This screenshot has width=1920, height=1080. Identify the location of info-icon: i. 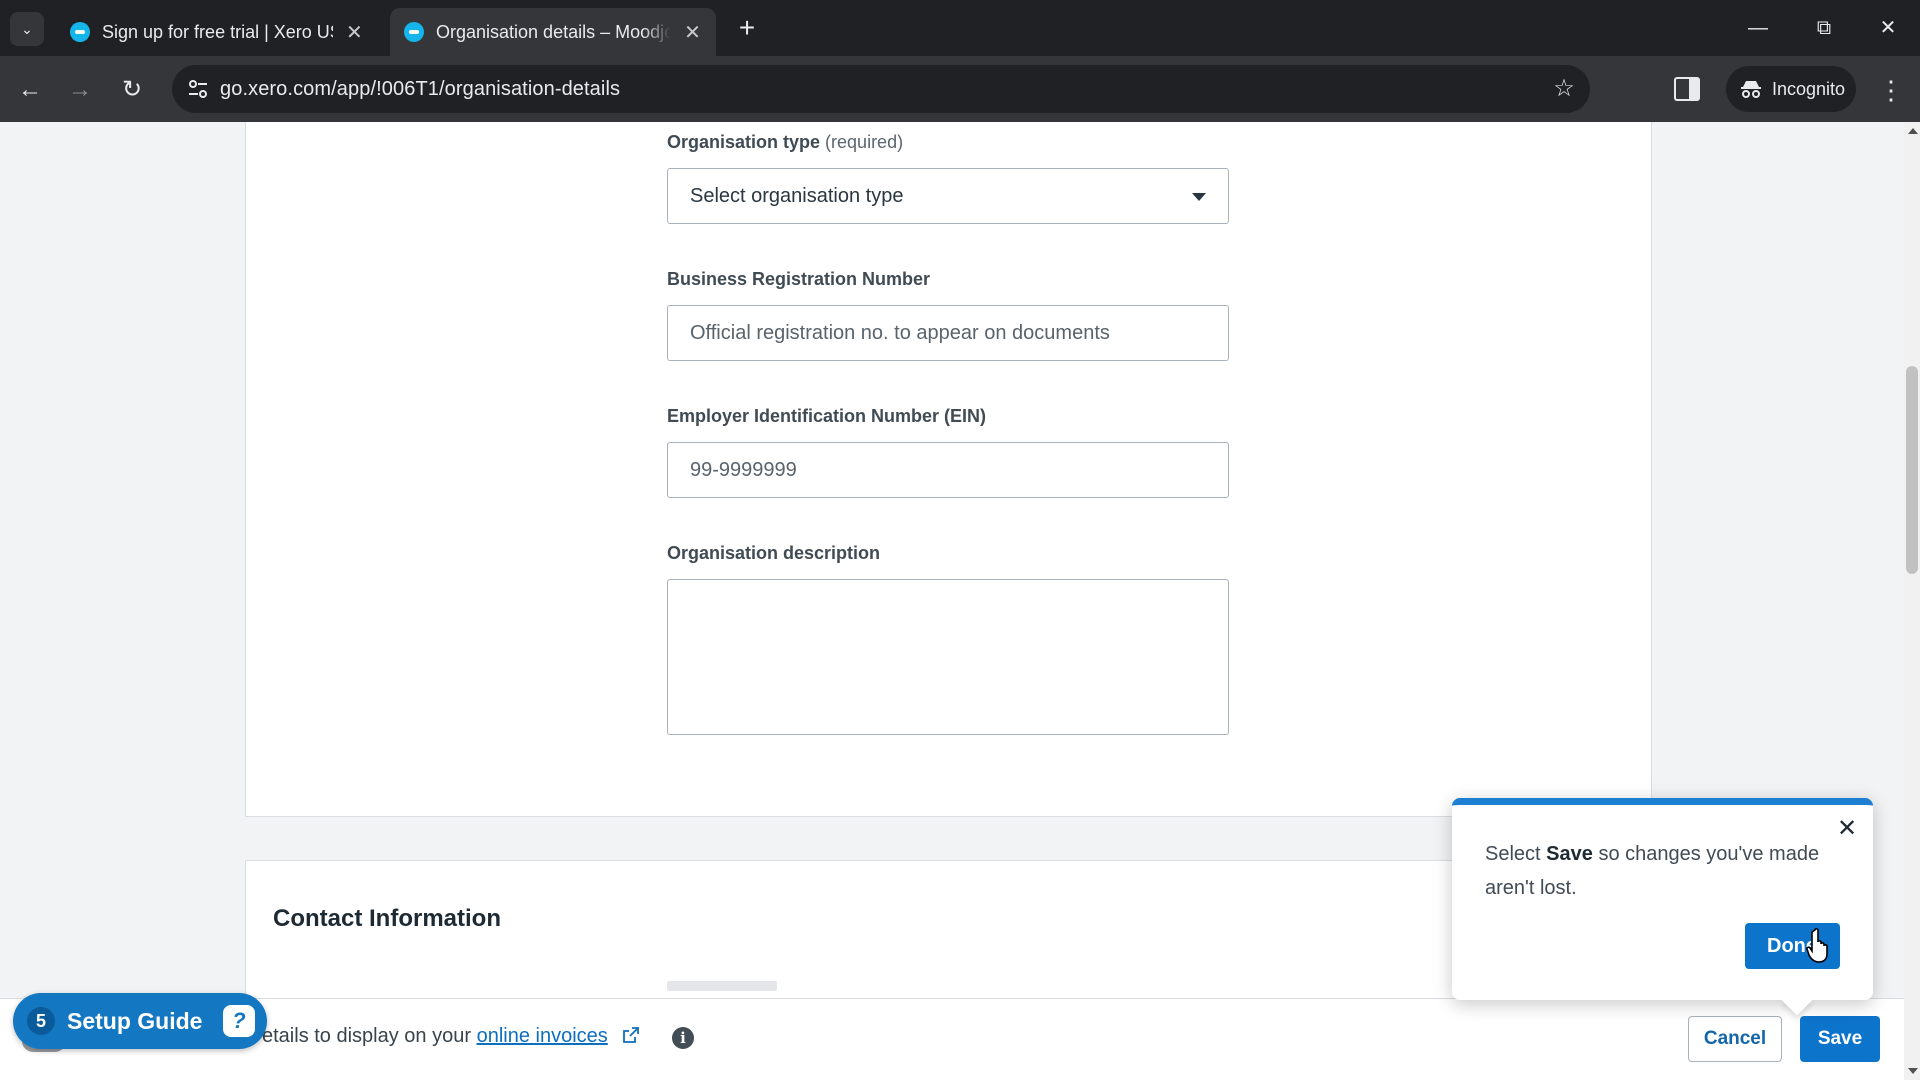
(683, 1038).